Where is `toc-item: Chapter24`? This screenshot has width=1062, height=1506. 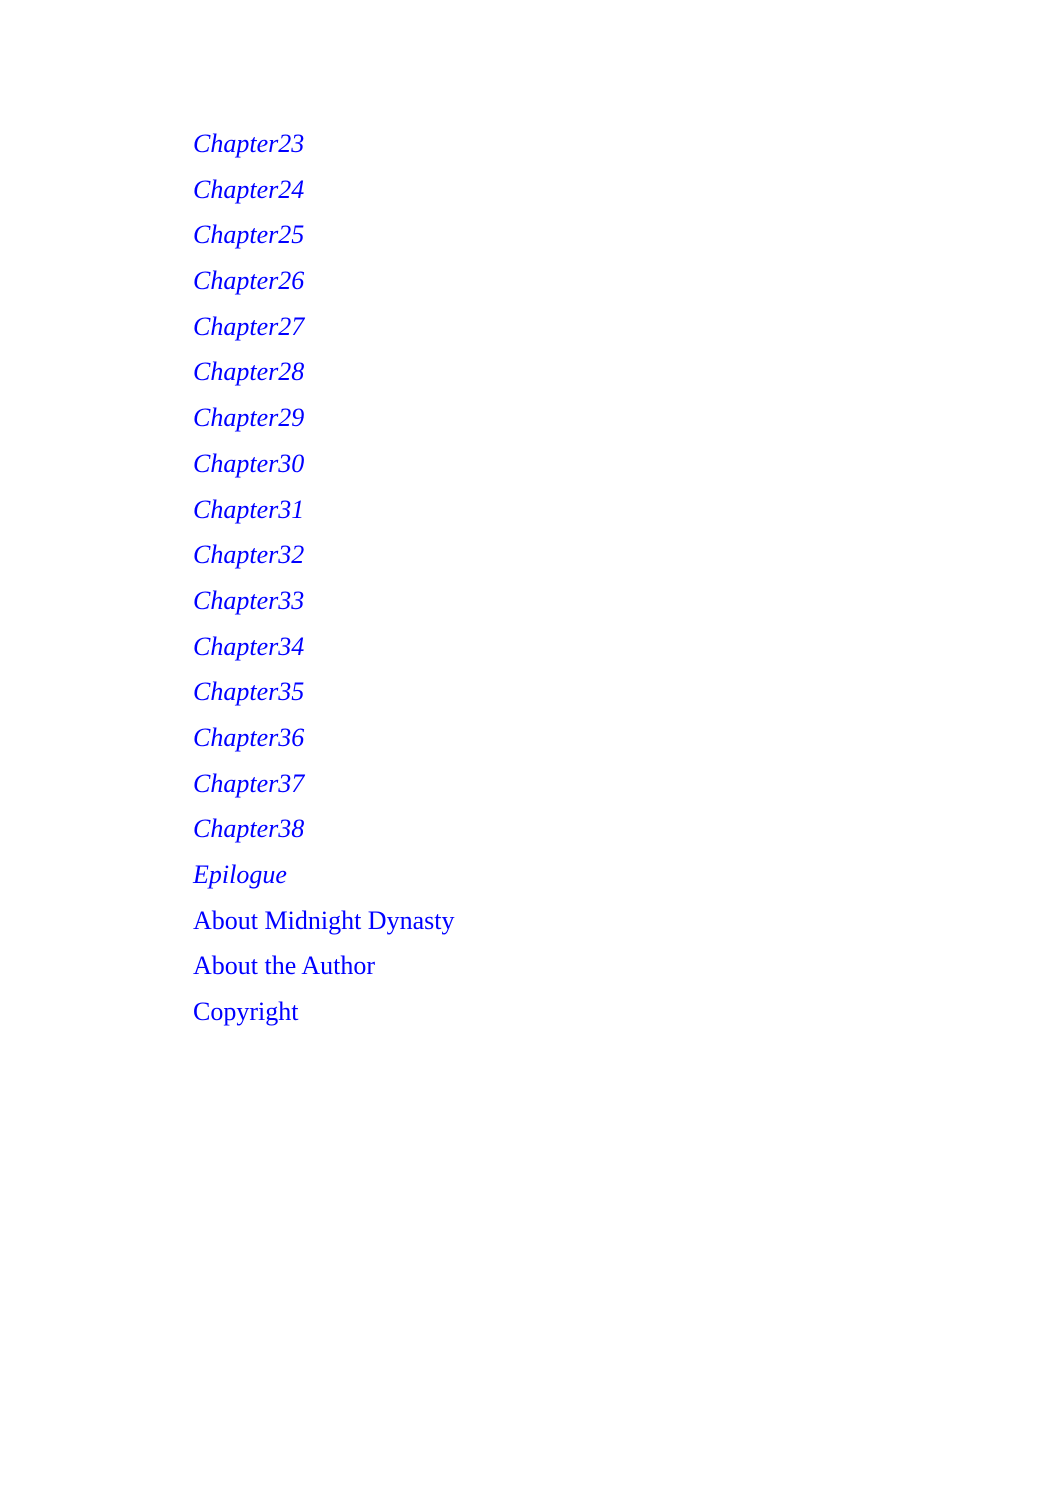 toc-item: Chapter24 is located at coordinates (323, 190).